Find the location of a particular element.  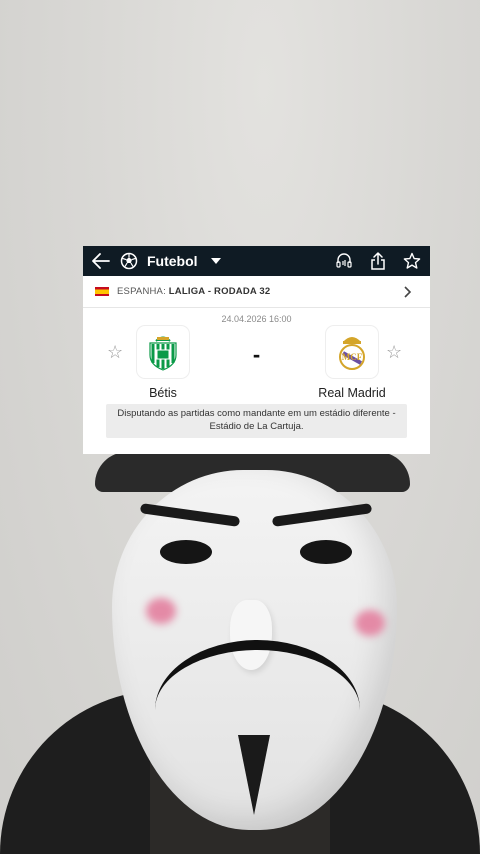

chevron-right-icon is located at coordinates (408, 292).